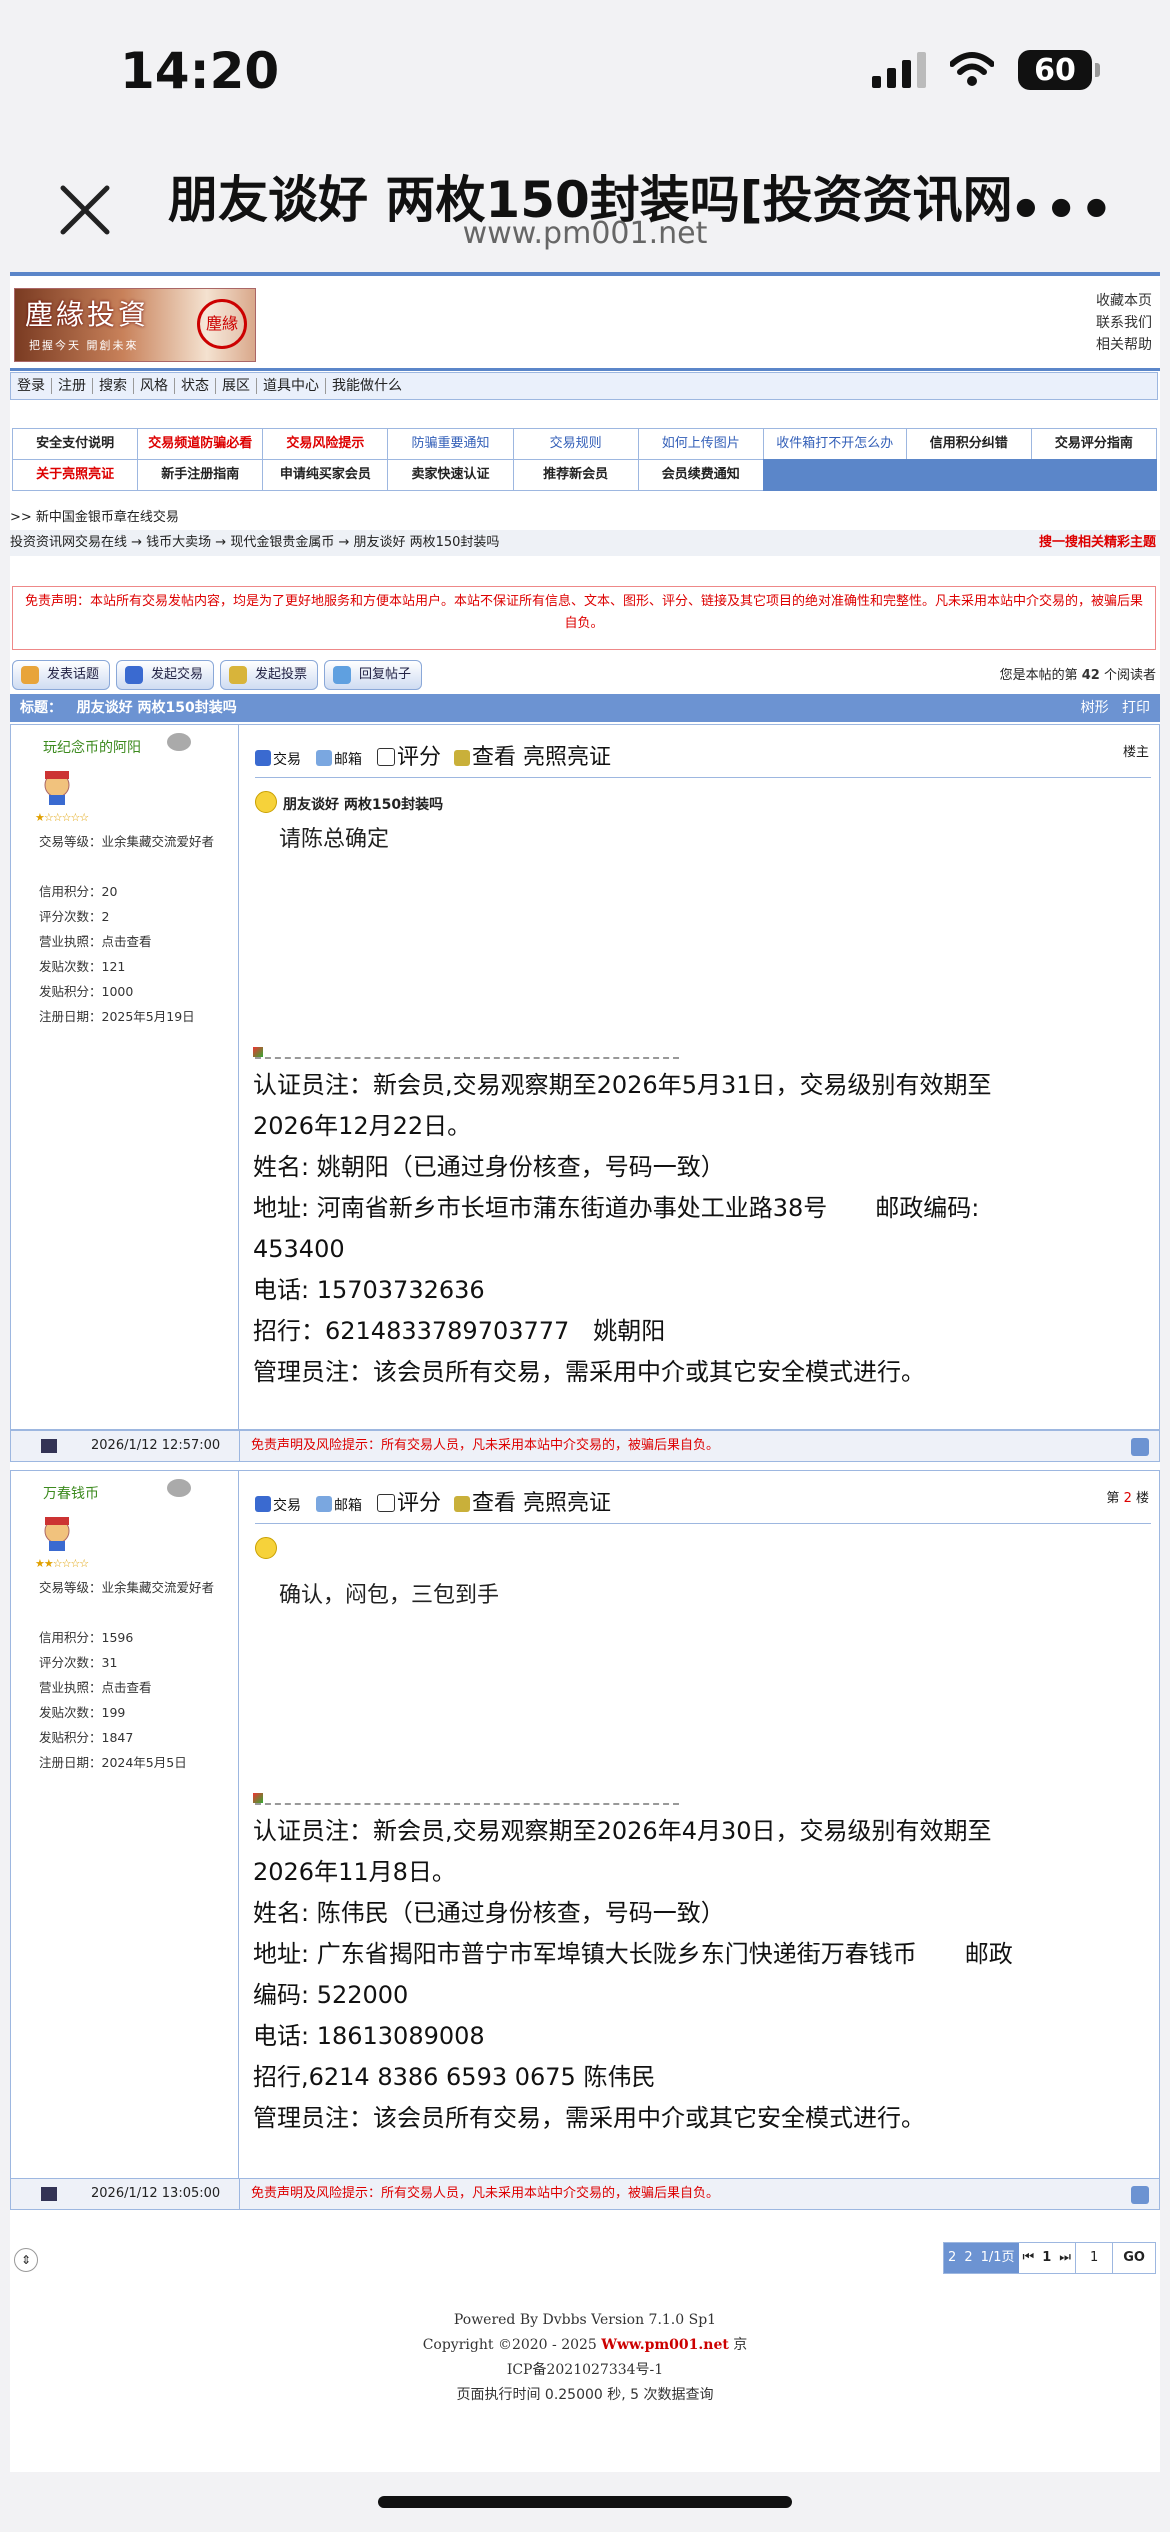 This screenshot has height=2532, width=1170. What do you see at coordinates (1133, 2258) in the screenshot?
I see `go-button: GO` at bounding box center [1133, 2258].